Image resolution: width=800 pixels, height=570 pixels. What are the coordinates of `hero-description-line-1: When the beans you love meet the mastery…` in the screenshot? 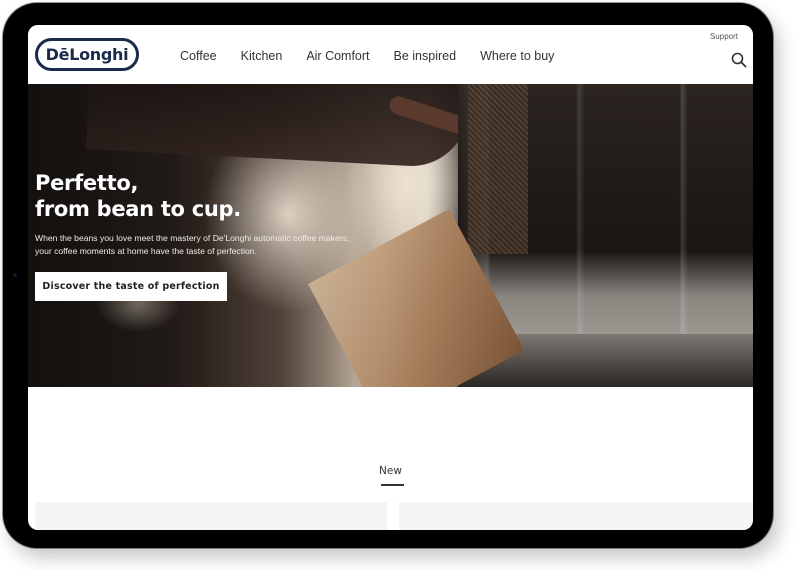 It's located at (192, 238).